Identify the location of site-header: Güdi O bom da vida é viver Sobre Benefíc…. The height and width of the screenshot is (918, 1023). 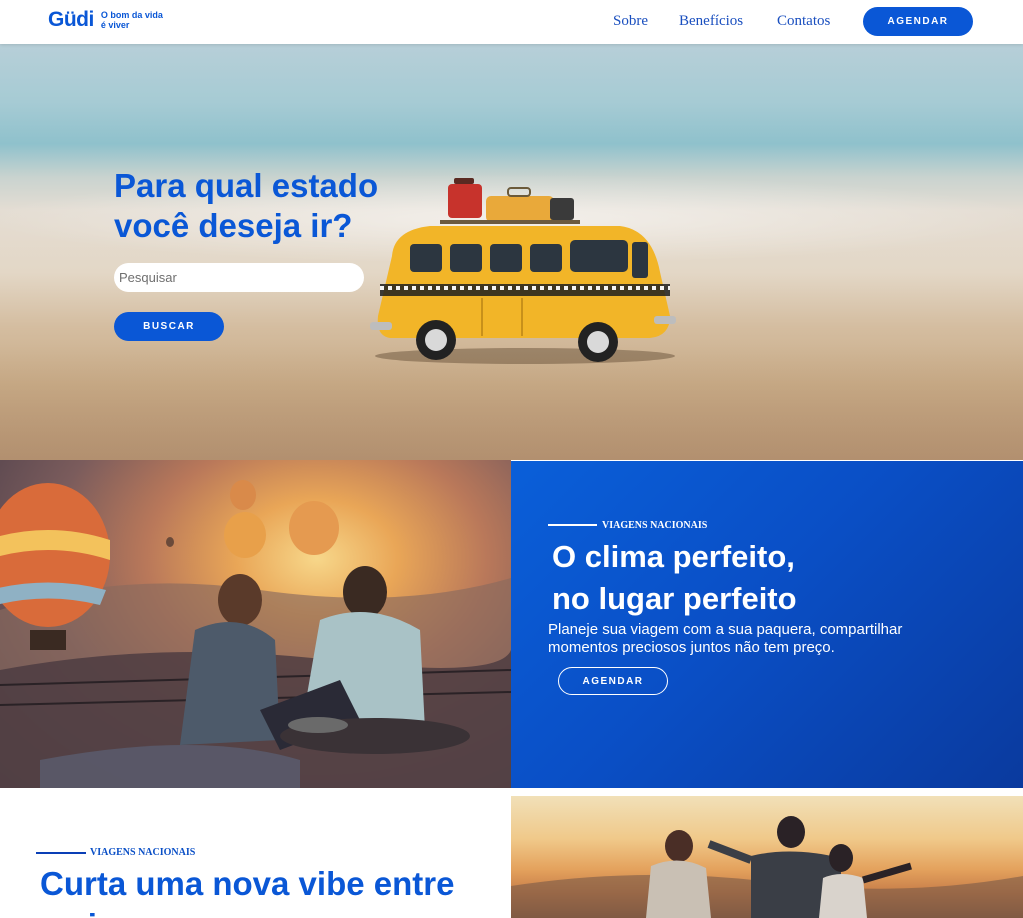
(511, 22).